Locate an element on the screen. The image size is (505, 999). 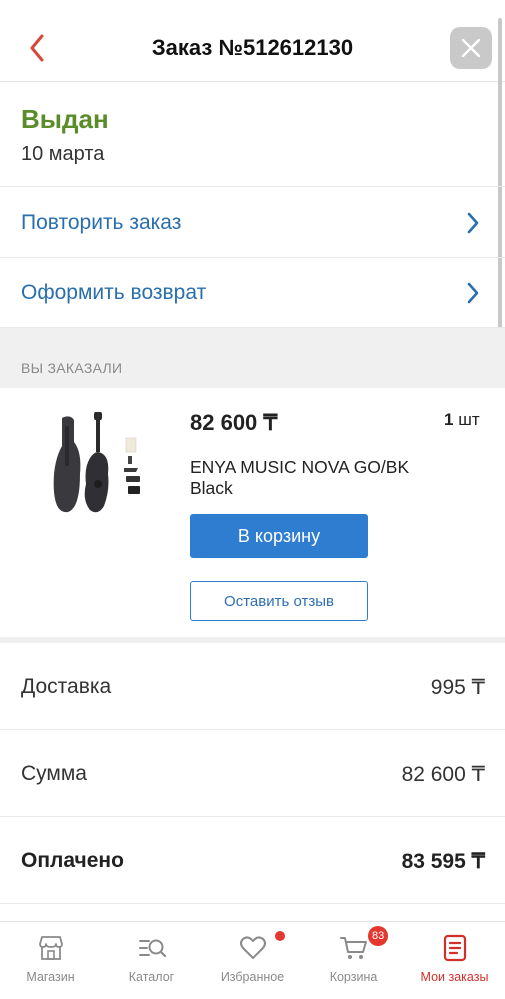
cart-badge: 83 is located at coordinates (378, 936).